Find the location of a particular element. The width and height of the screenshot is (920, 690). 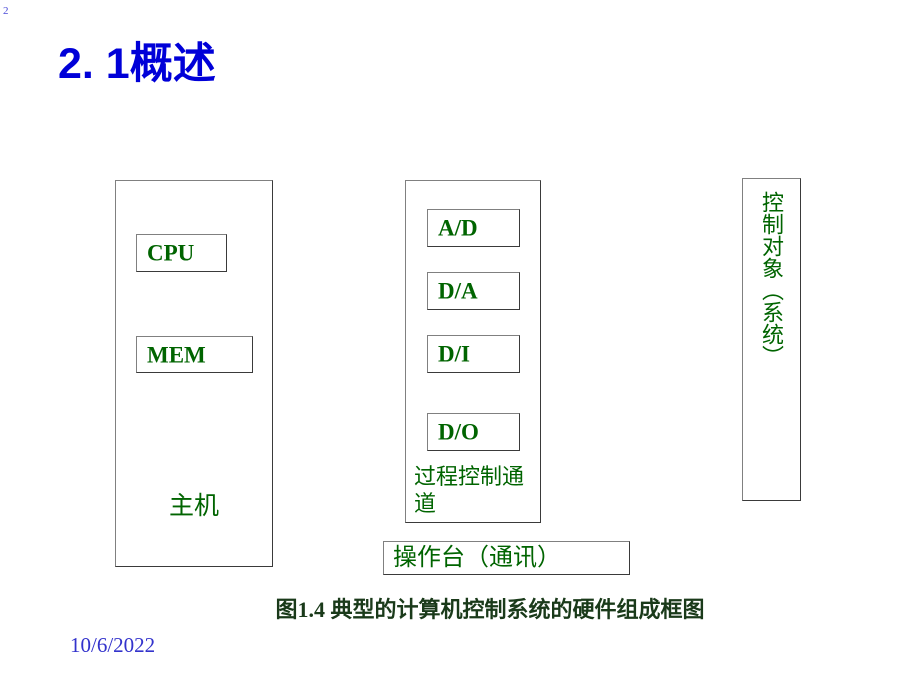

operator-console-label: 操作台（通讯） is located at coordinates (477, 557).